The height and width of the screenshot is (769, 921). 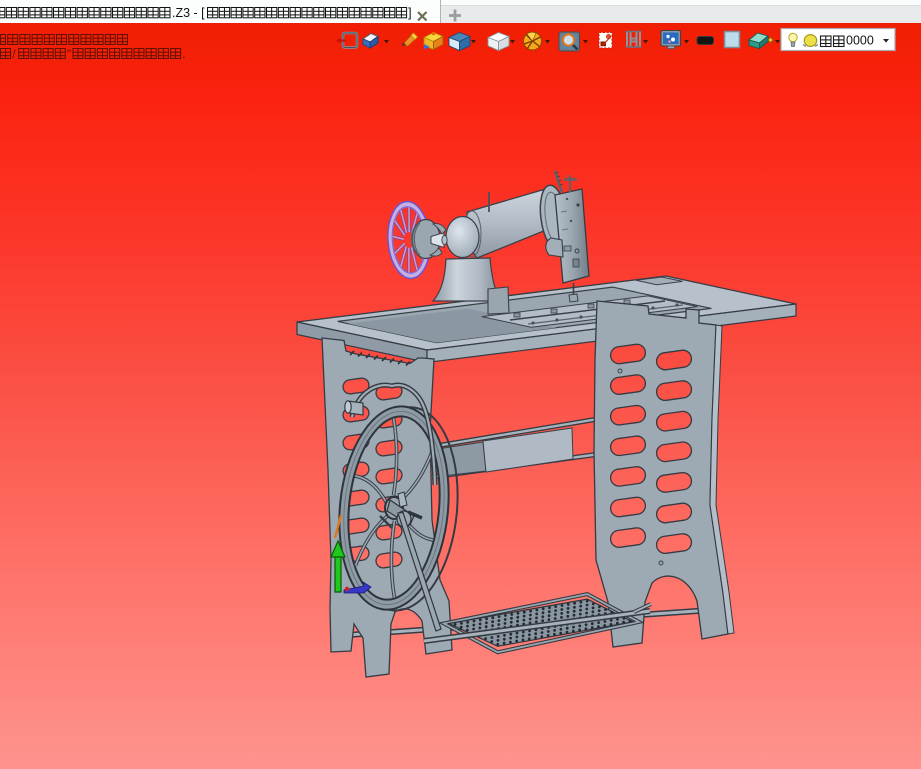 I want to click on svg-text: 0000, so click(x=860, y=41).